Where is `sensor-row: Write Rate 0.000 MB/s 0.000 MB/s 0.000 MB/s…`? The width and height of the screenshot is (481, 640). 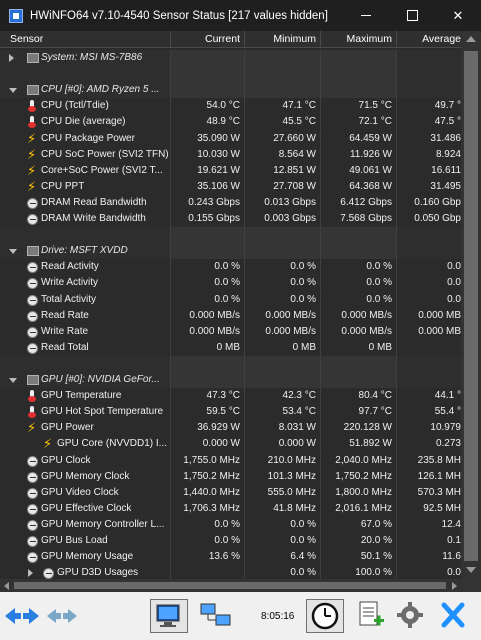 sensor-row: Write Rate 0.000 MB/s 0.000 MB/s 0.000 MB/s… is located at coordinates (230, 331).